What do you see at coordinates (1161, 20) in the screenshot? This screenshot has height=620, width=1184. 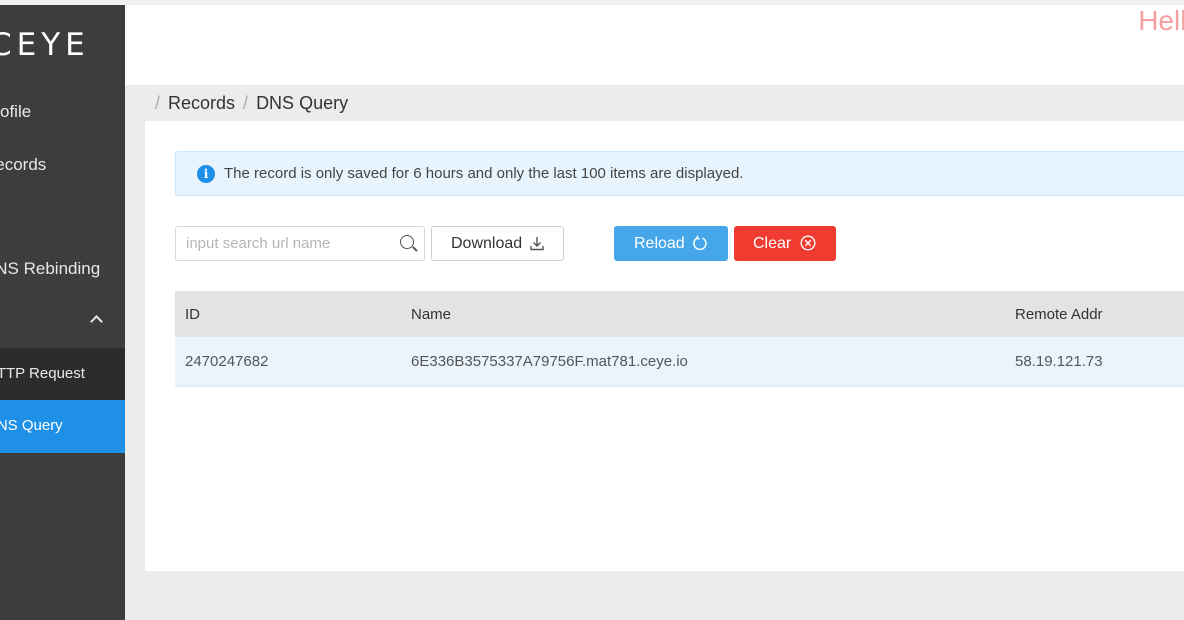 I see `header-greeting: Hello` at bounding box center [1161, 20].